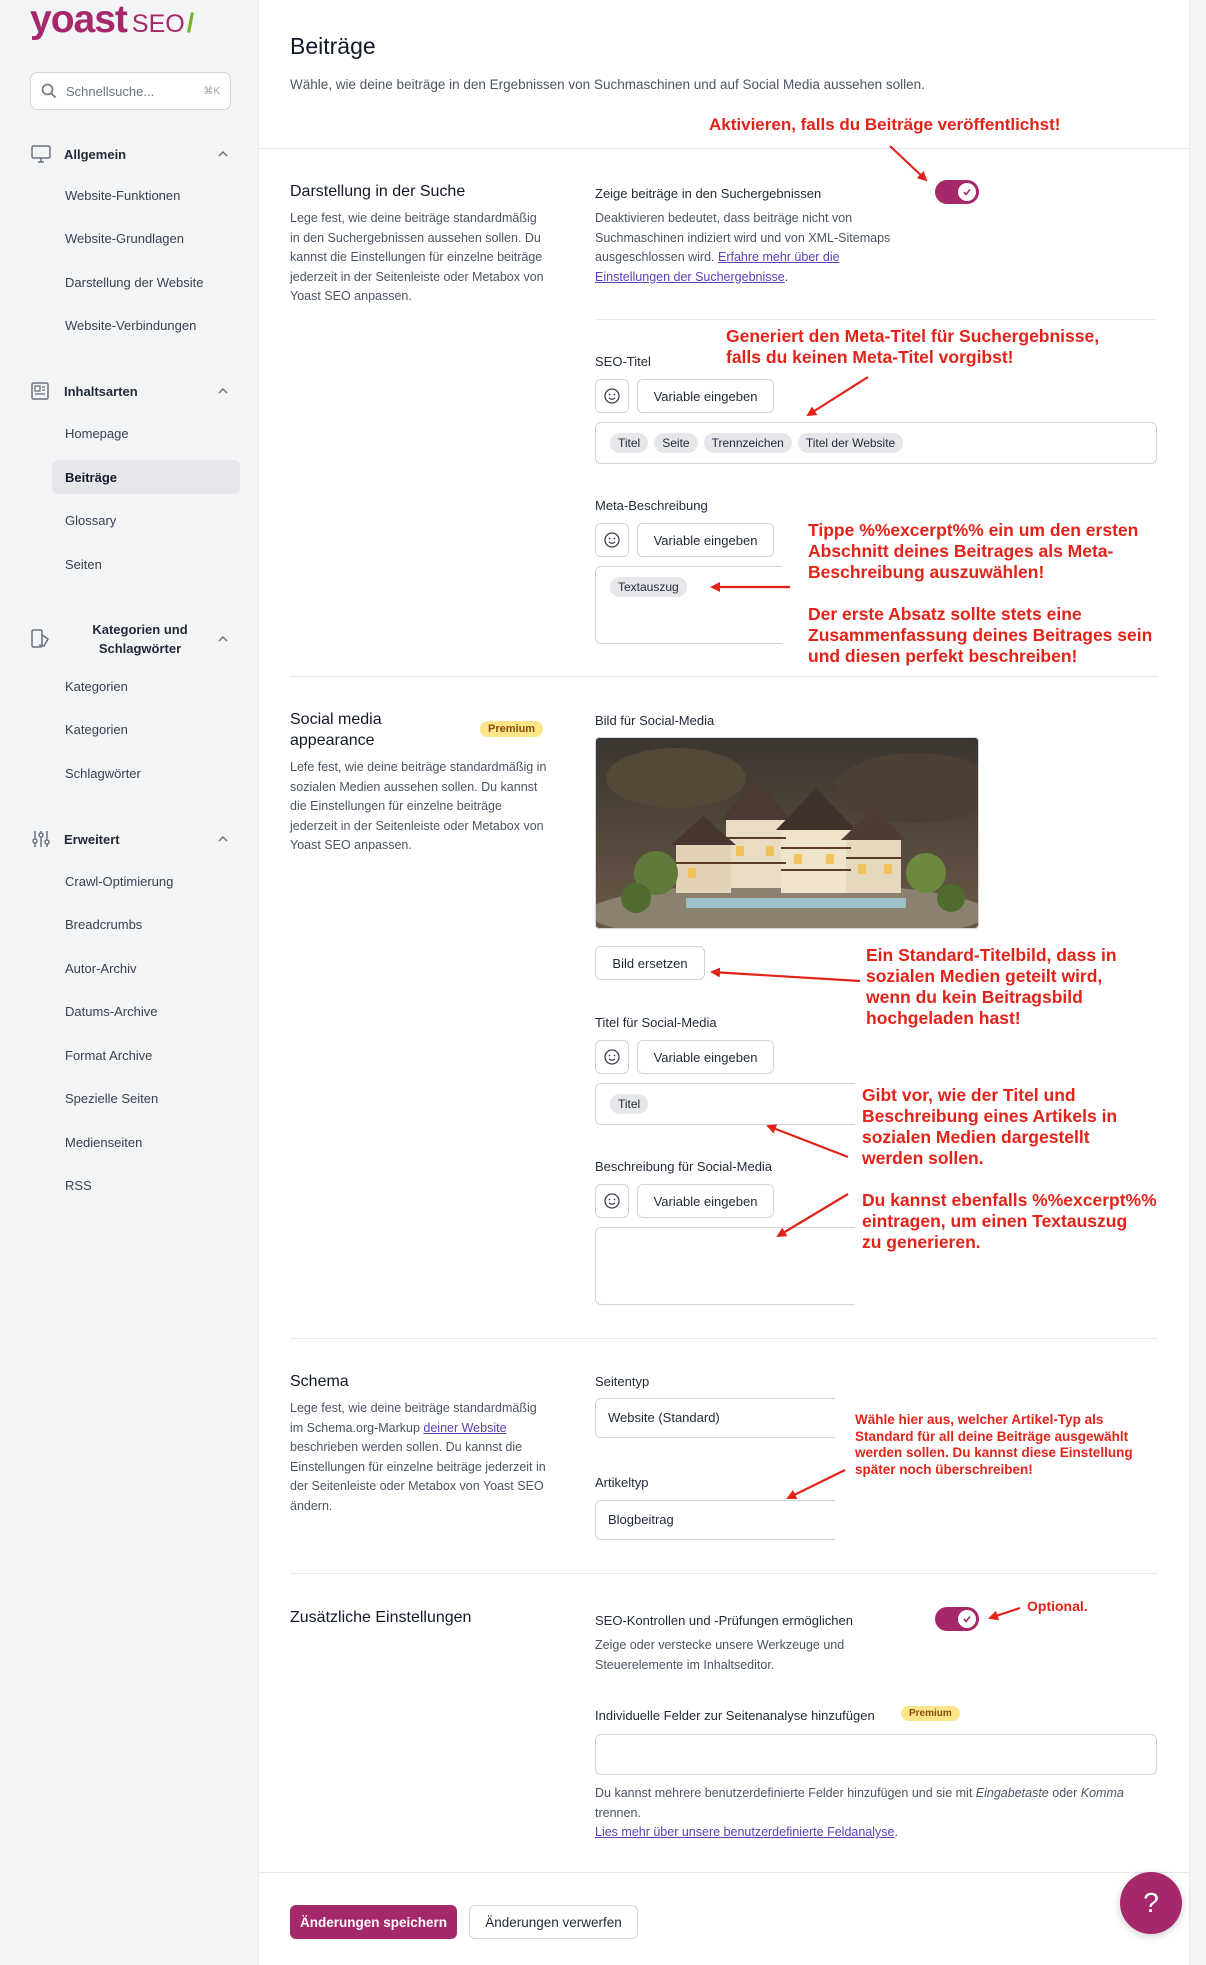 This screenshot has width=1206, height=1965. I want to click on sidebar-item-website-funktionen: Website-Funktionen, so click(146, 195).